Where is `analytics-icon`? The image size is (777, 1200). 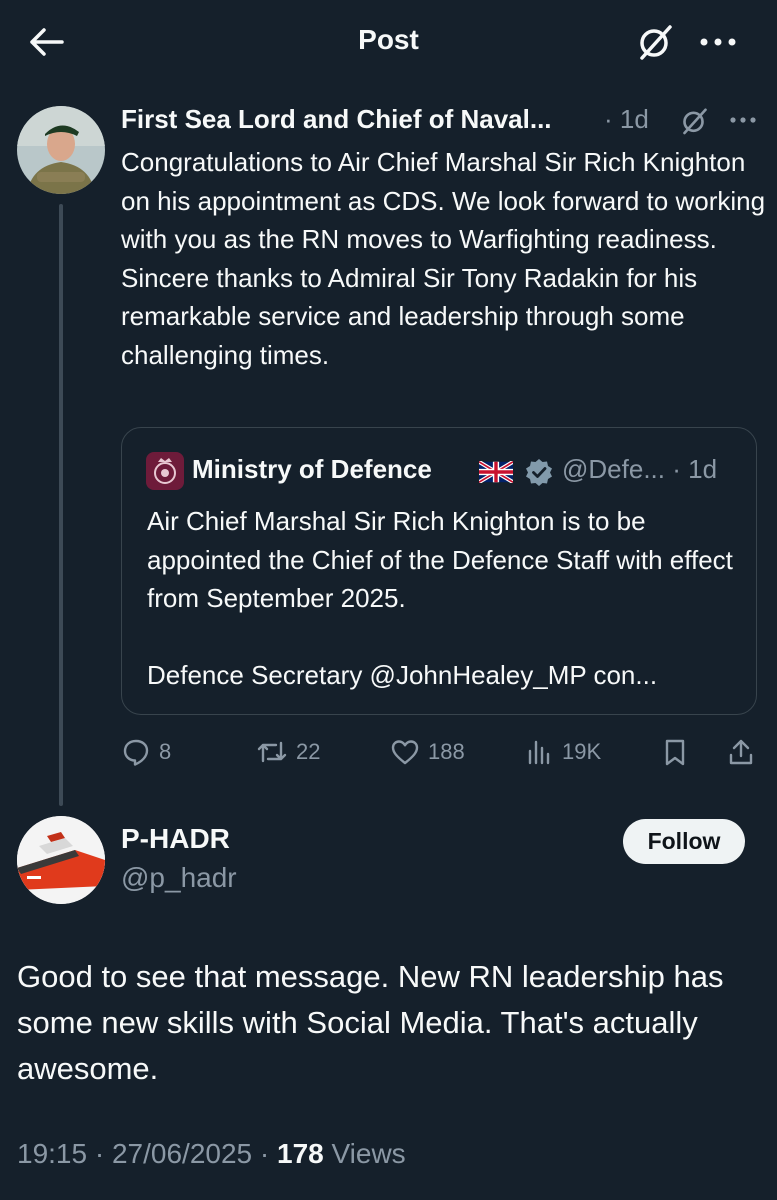 analytics-icon is located at coordinates (539, 752).